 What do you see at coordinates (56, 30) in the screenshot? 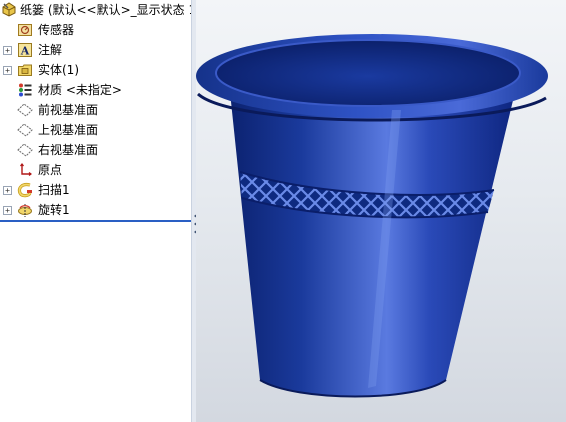
I see `tree-item-label: 传感器` at bounding box center [56, 30].